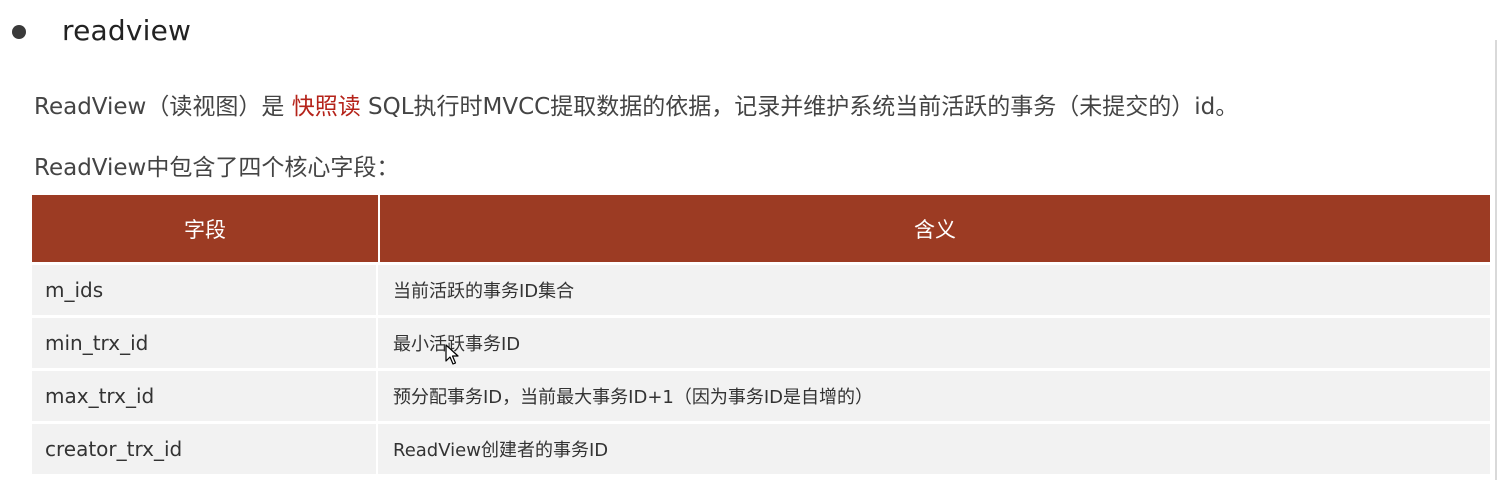 This screenshot has height=494, width=1501. I want to click on cell-meaning: 最小活跃事务ID, so click(457, 344).